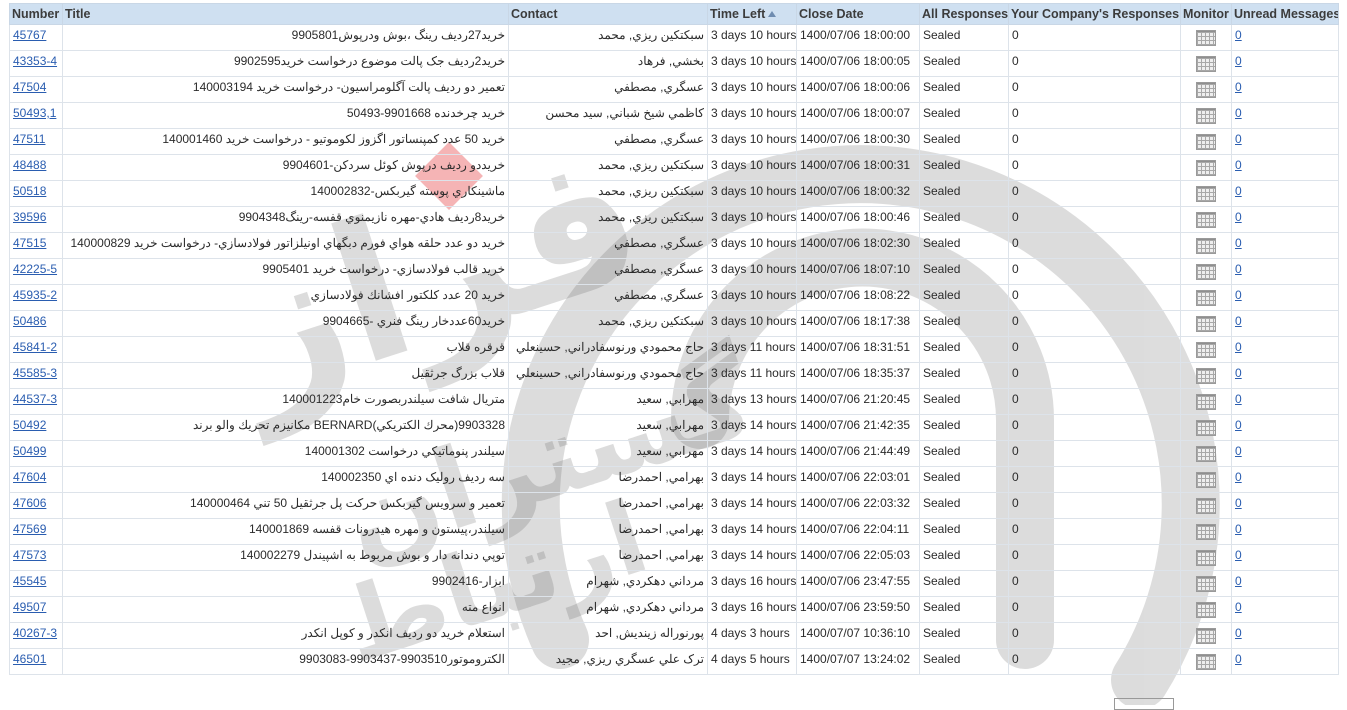  I want to click on negotiation-number-link: 47511, so click(29, 139).